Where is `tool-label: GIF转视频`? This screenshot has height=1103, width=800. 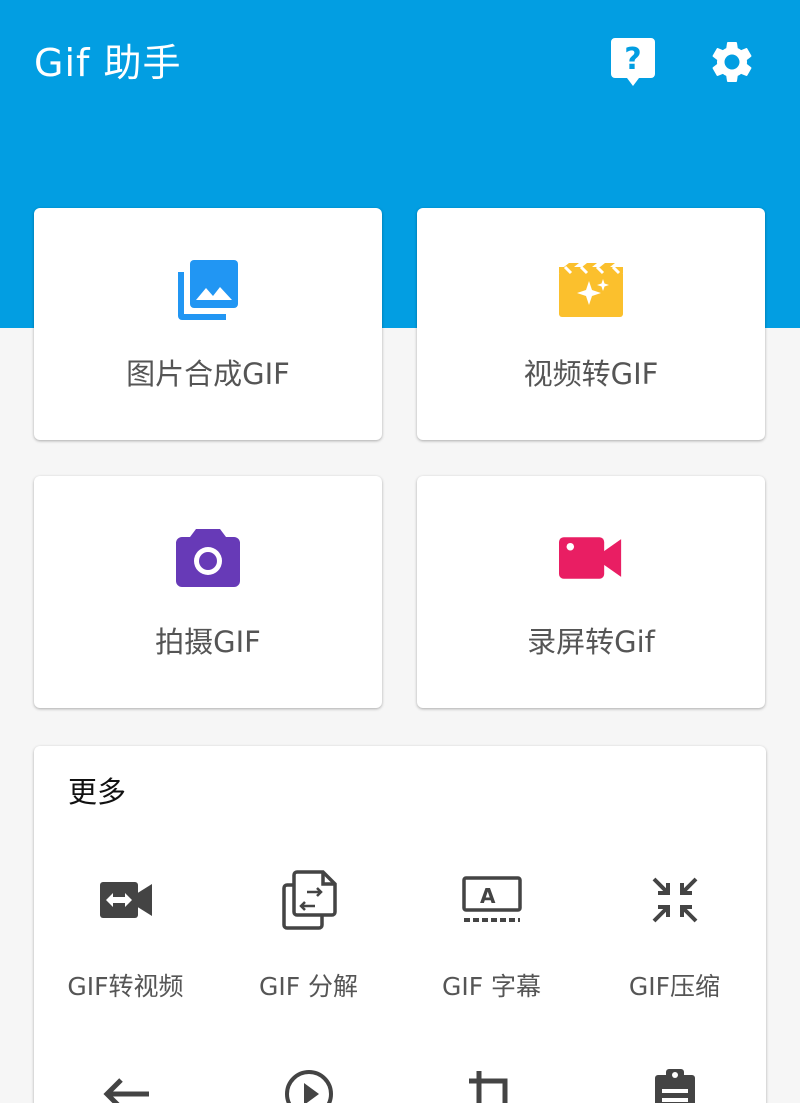 tool-label: GIF转视频 is located at coordinates (125, 986).